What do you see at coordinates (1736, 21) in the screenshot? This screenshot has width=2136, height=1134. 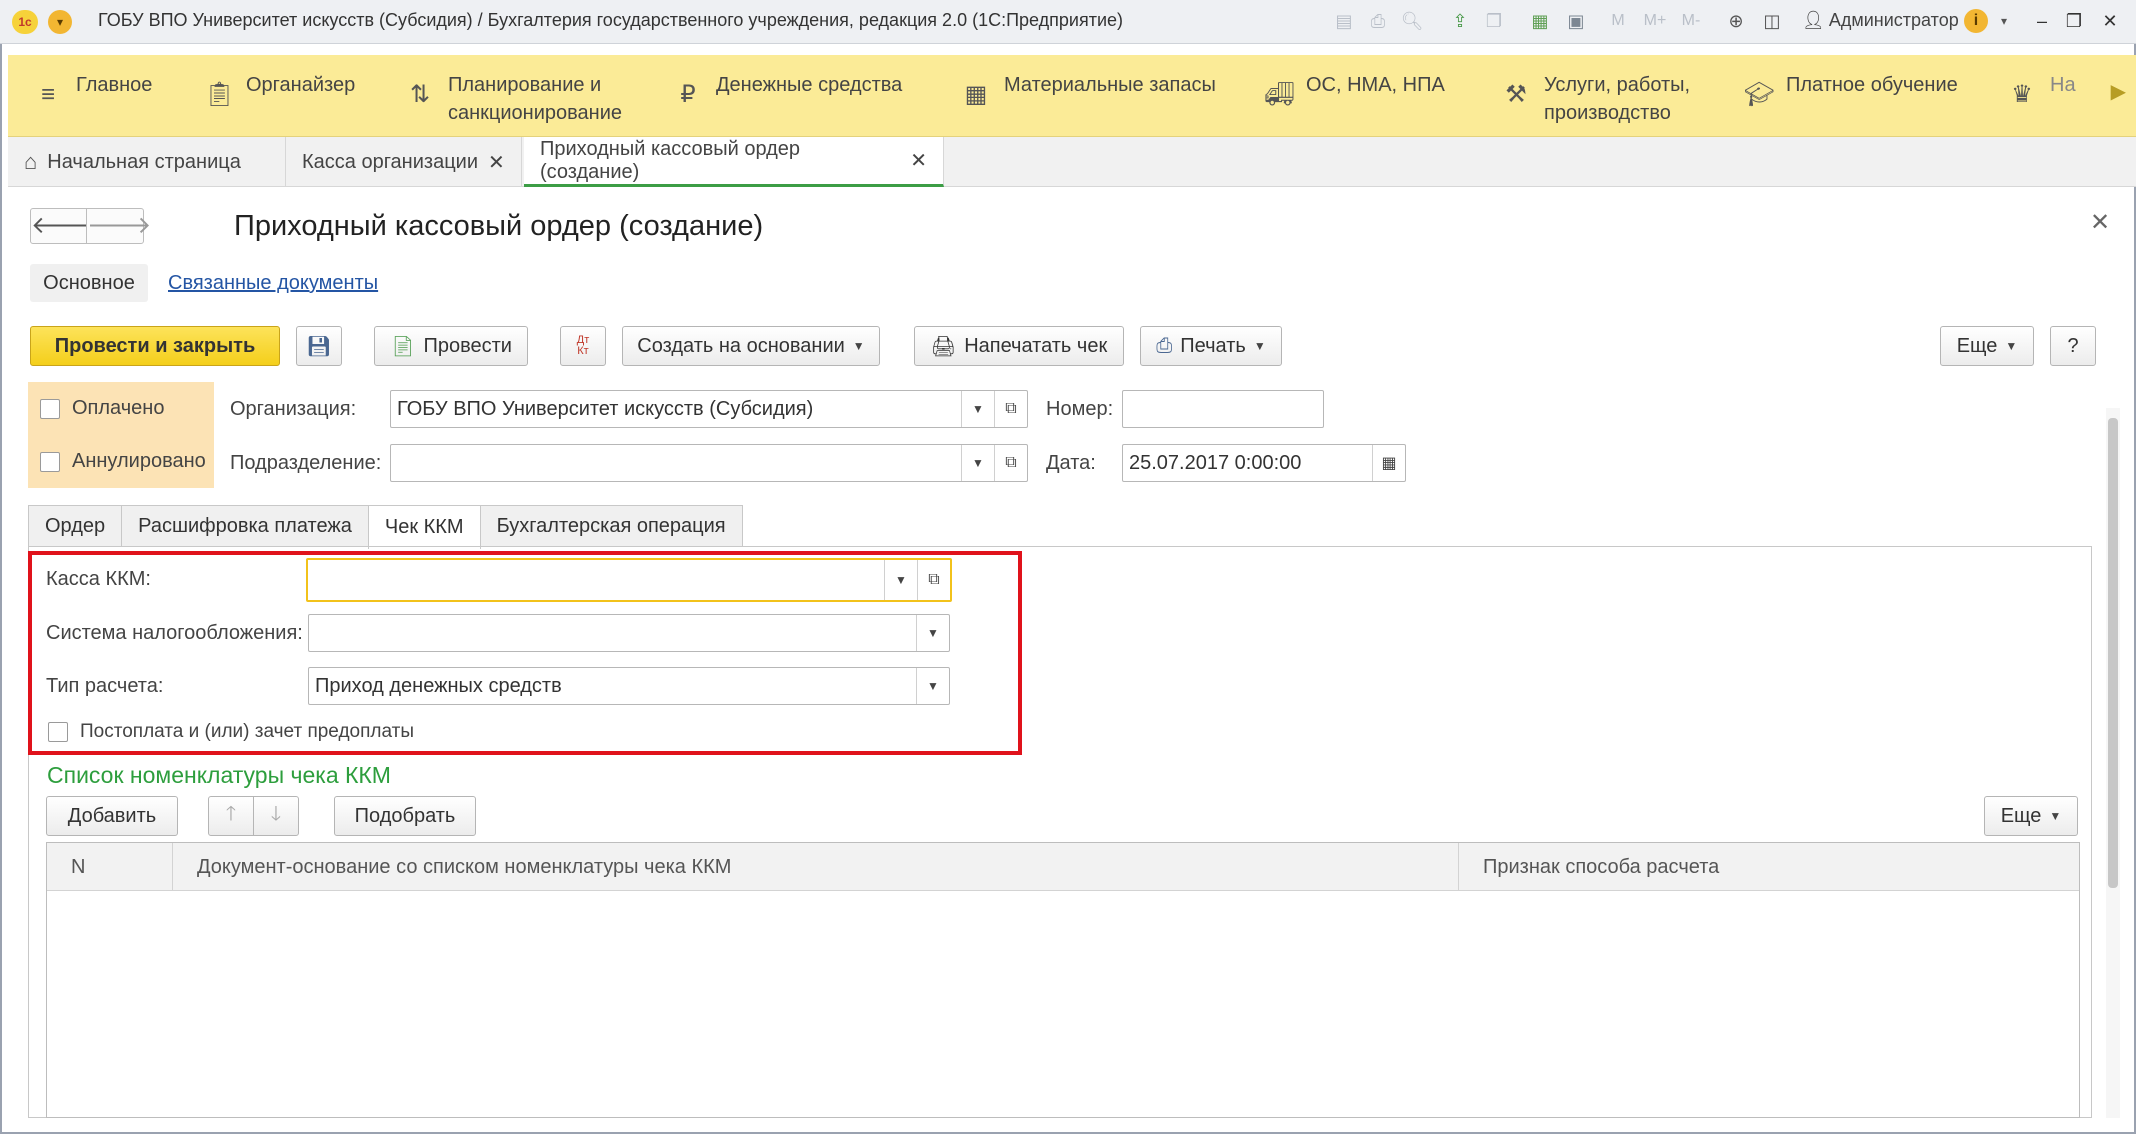 I see `zoom-icon: ⊕` at bounding box center [1736, 21].